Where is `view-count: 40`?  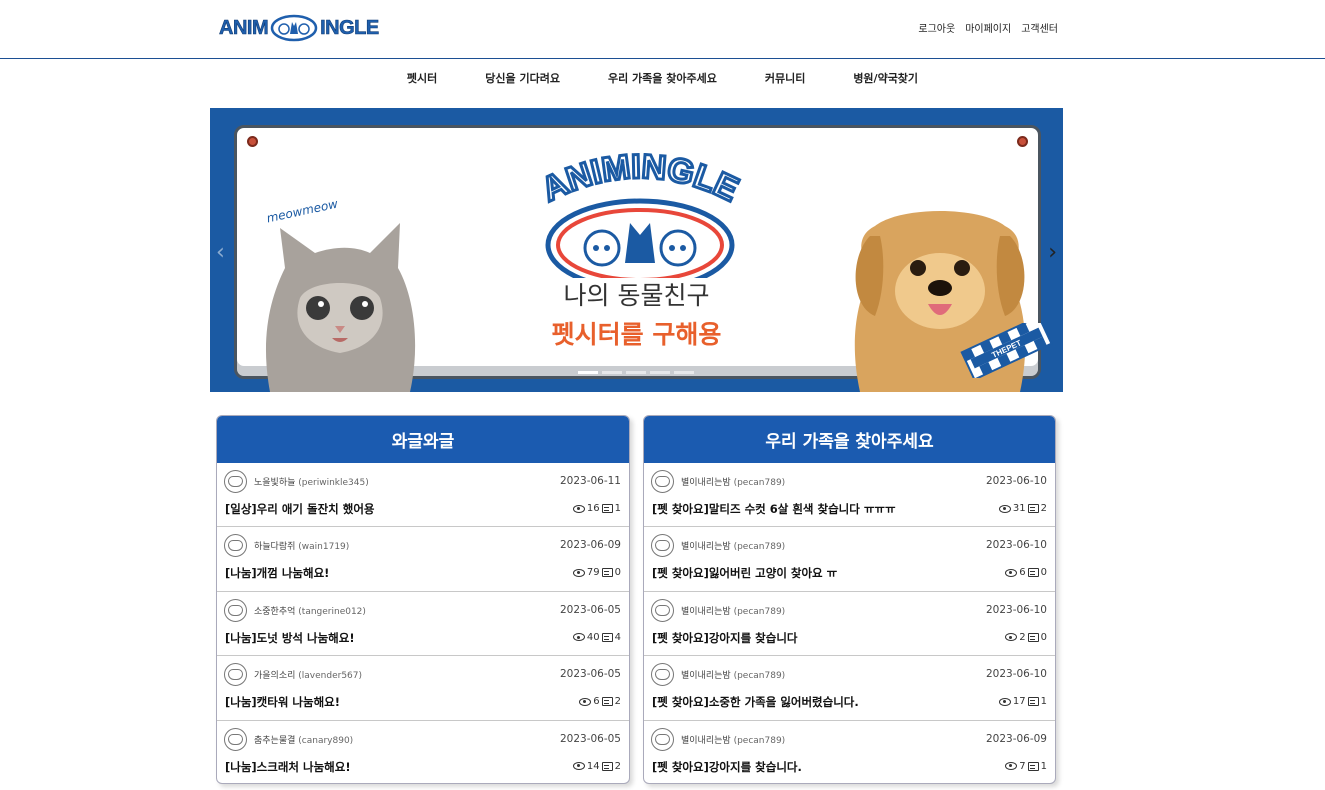 view-count: 40 is located at coordinates (593, 637).